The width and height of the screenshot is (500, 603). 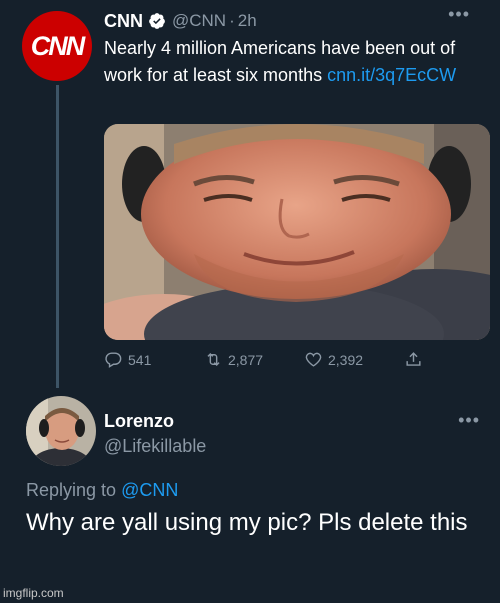 I want to click on tweet-link: cnn.it/3q7EcCW, so click(x=391, y=75).